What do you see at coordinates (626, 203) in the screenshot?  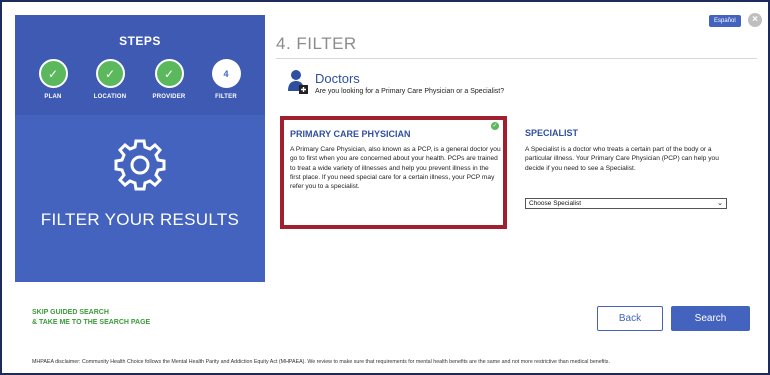 I see `specialist-select: Choose Specialist ⌄` at bounding box center [626, 203].